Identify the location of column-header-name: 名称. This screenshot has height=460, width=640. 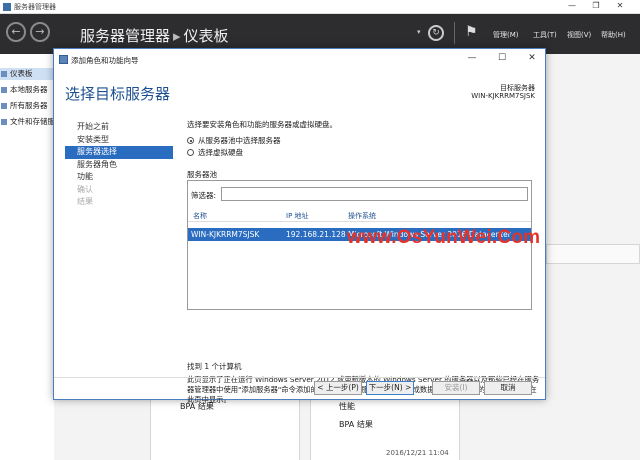
(200, 216).